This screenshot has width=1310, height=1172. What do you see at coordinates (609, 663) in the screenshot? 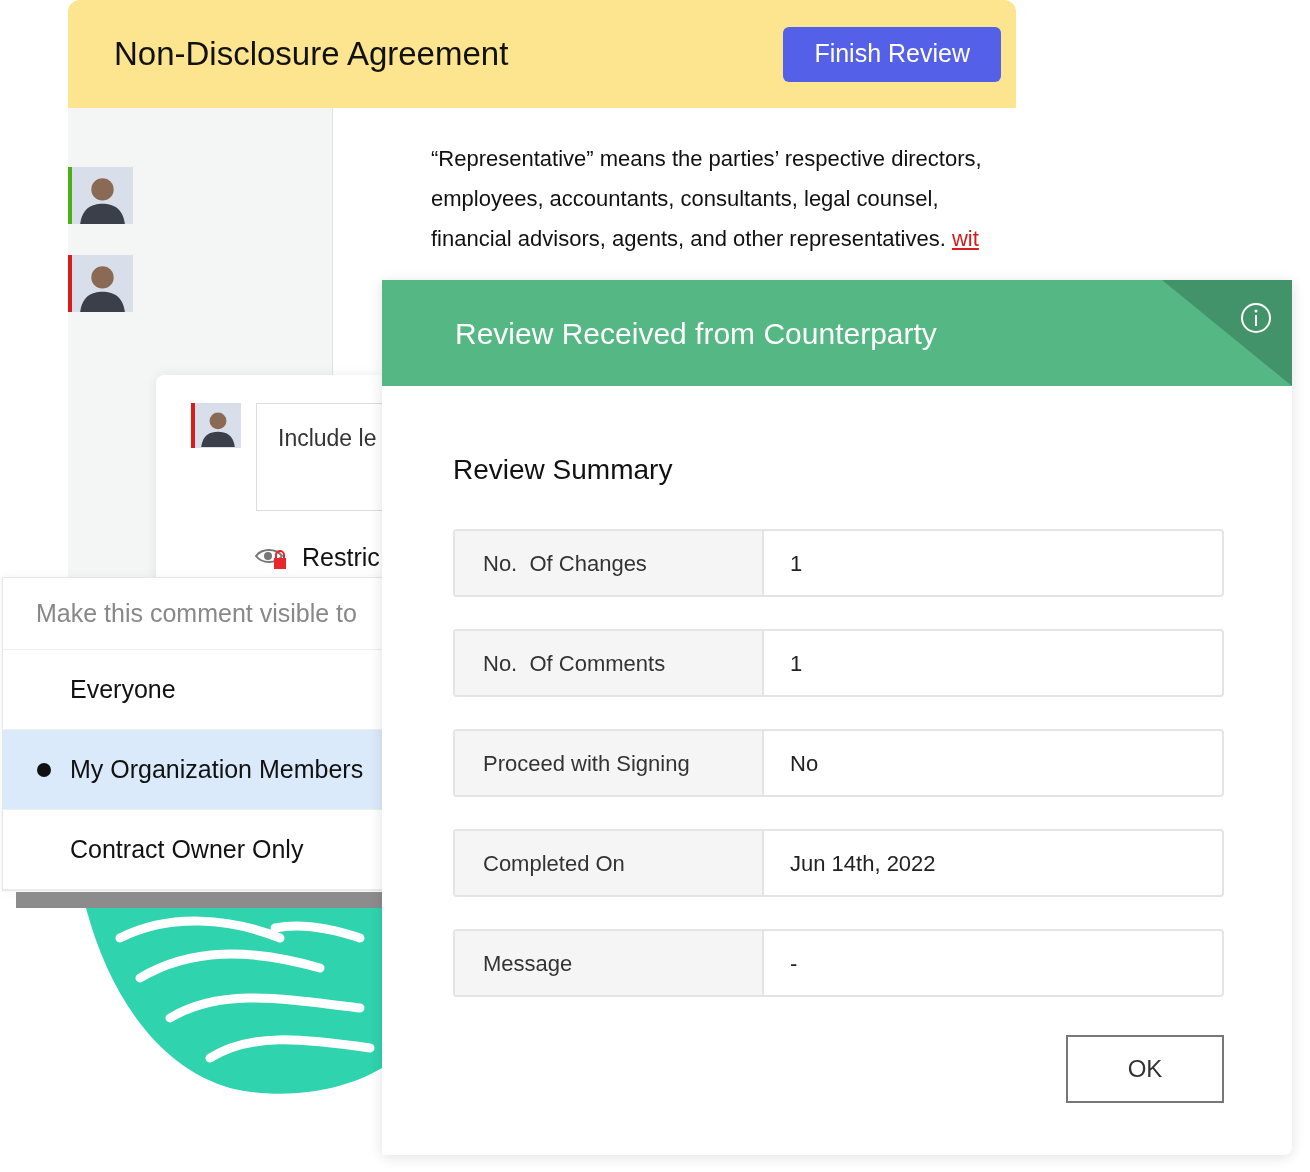
I see `summary-label: No. Of Comments` at bounding box center [609, 663].